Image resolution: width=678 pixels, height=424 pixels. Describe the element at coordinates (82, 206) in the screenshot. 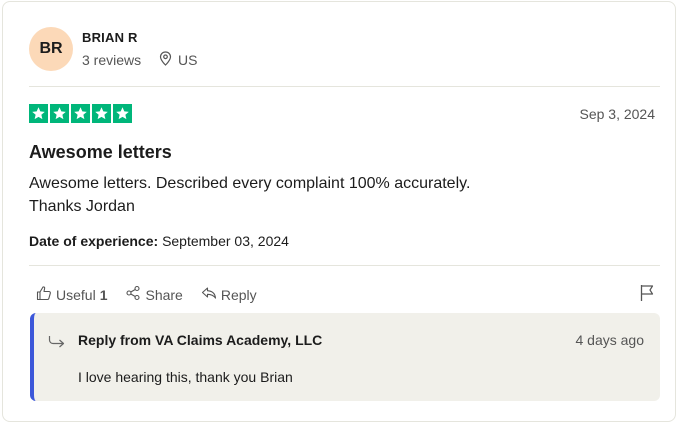

I see `review-body-line: Thanks Jordan` at that location.